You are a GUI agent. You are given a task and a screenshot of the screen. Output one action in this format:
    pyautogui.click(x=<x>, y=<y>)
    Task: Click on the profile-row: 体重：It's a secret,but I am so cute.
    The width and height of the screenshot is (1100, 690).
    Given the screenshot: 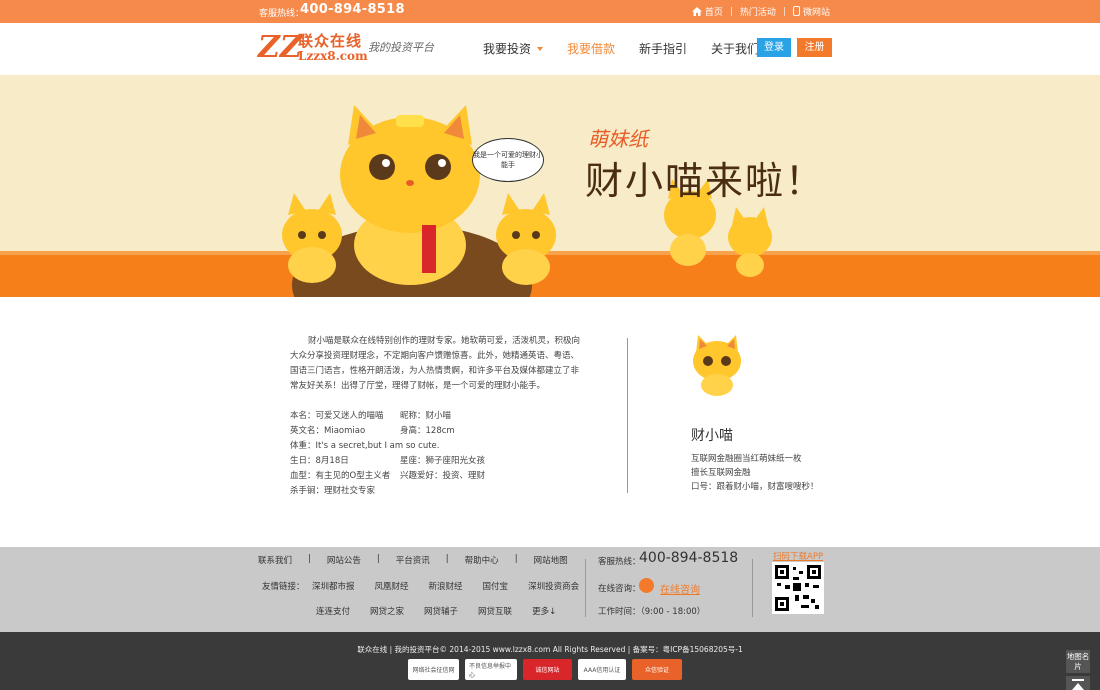 What is the action you would take?
    pyautogui.click(x=365, y=446)
    